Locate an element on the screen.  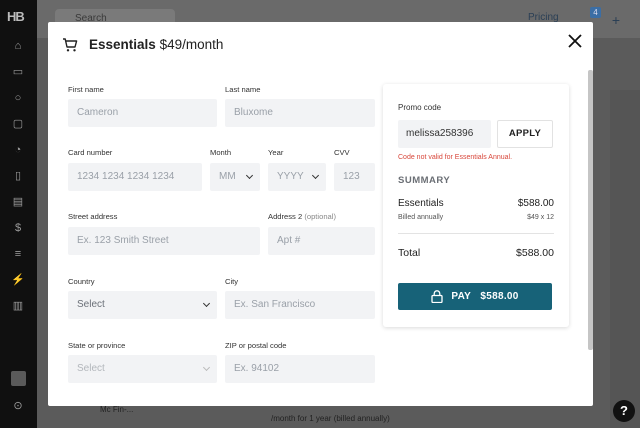
billing-cycle: Billed annually is located at coordinates (421, 217).